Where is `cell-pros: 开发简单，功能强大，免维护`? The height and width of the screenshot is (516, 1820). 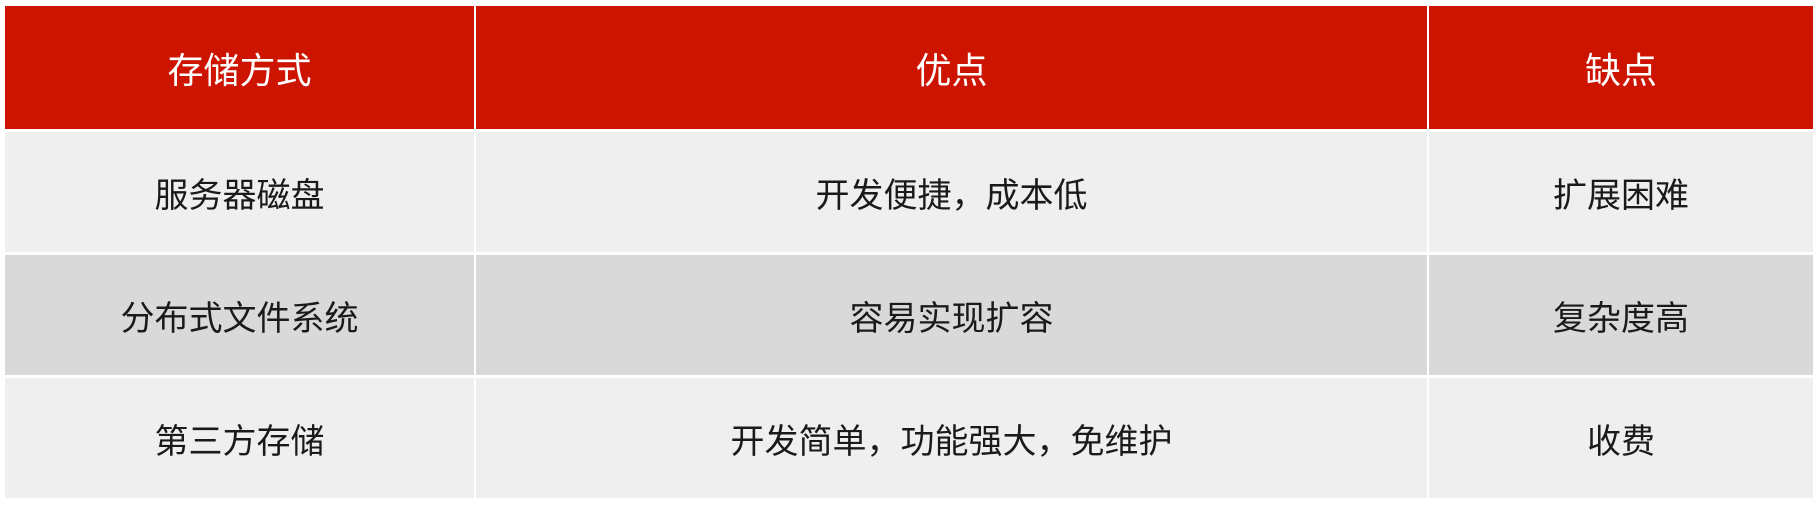 cell-pros: 开发简单，功能强大，免维护 is located at coordinates (952, 437).